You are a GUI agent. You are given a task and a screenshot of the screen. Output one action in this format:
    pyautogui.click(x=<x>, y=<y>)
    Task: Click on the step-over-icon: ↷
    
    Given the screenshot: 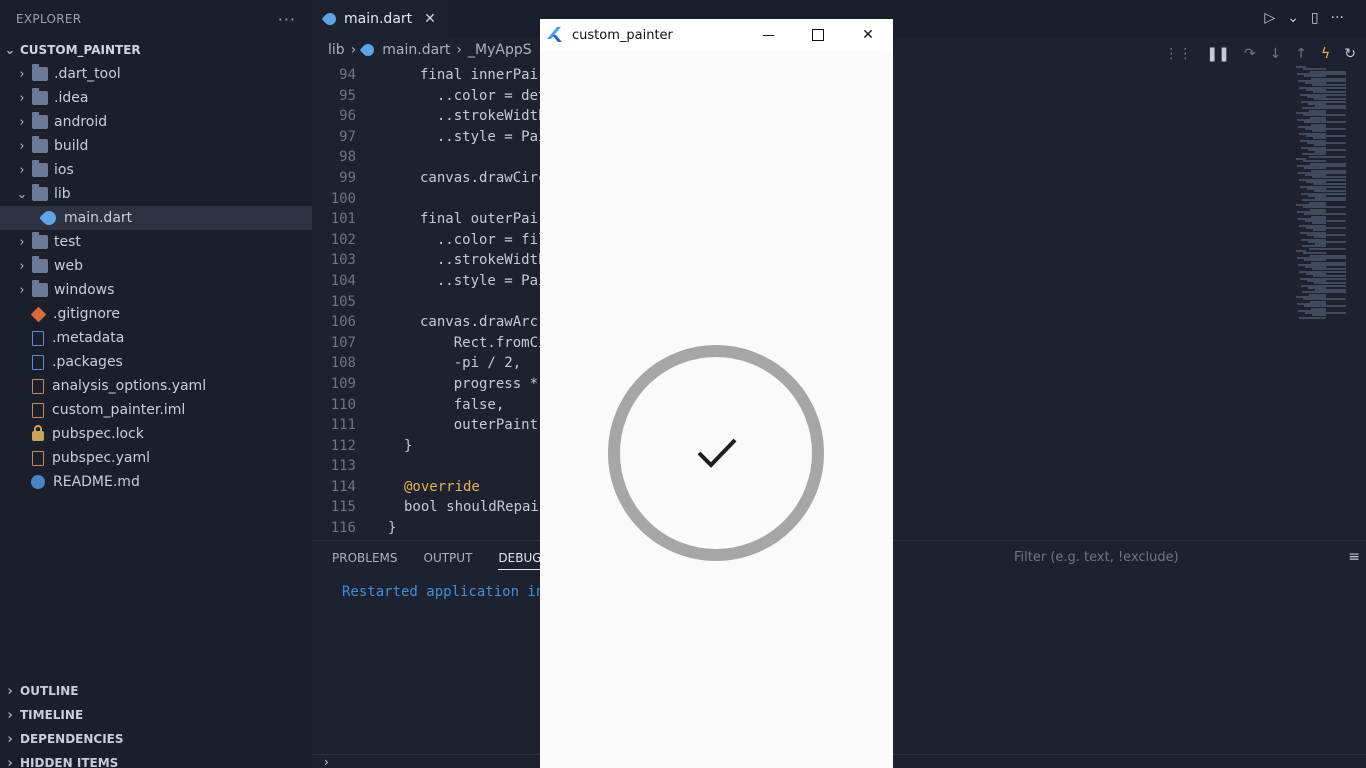 What is the action you would take?
    pyautogui.click(x=1250, y=54)
    